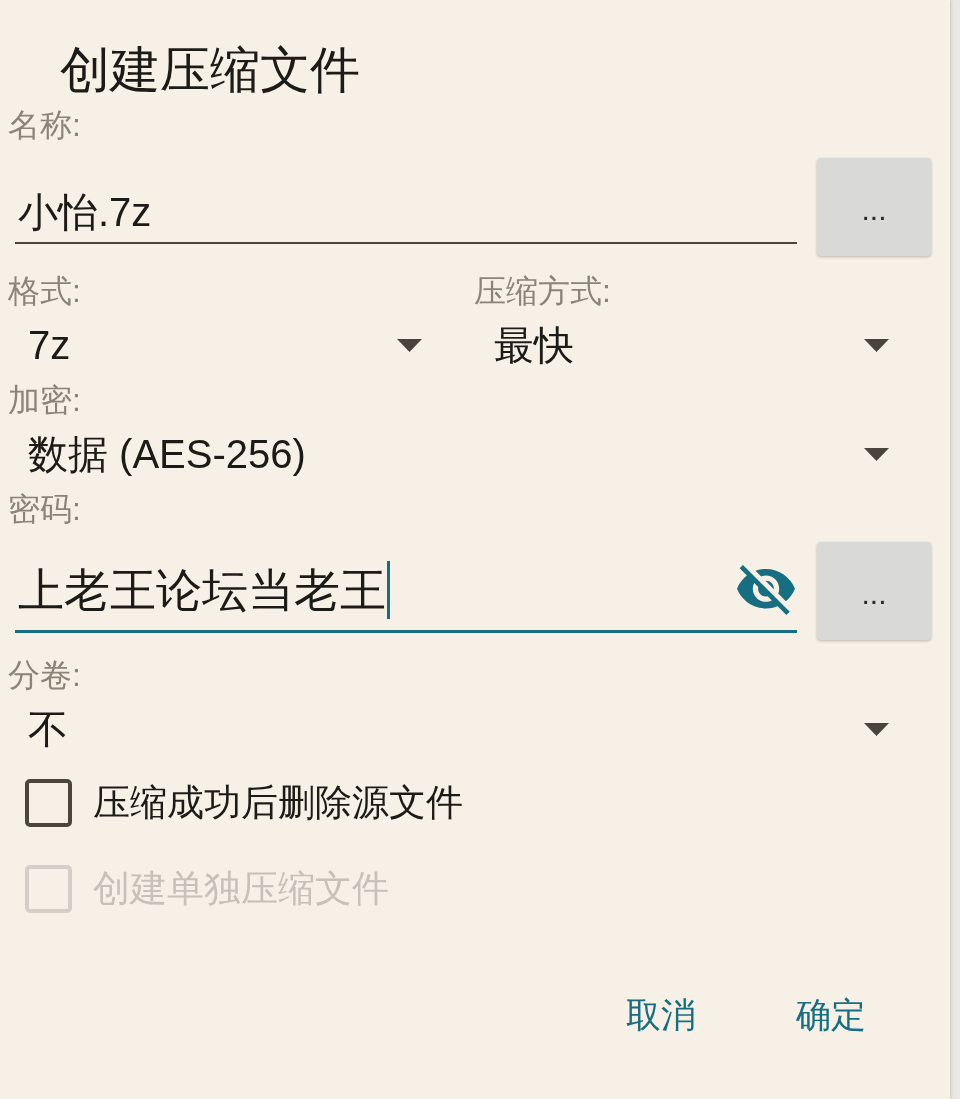  What do you see at coordinates (448, 454) in the screenshot?
I see `dropdown: 数据 (AES-256)` at bounding box center [448, 454].